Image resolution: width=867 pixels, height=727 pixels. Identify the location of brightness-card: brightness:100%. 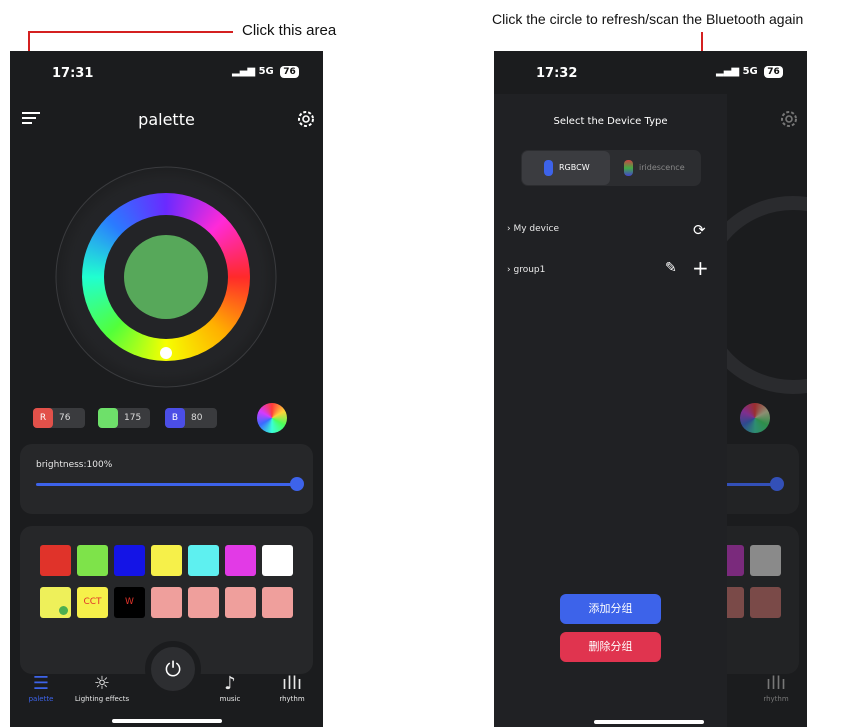
(166, 479).